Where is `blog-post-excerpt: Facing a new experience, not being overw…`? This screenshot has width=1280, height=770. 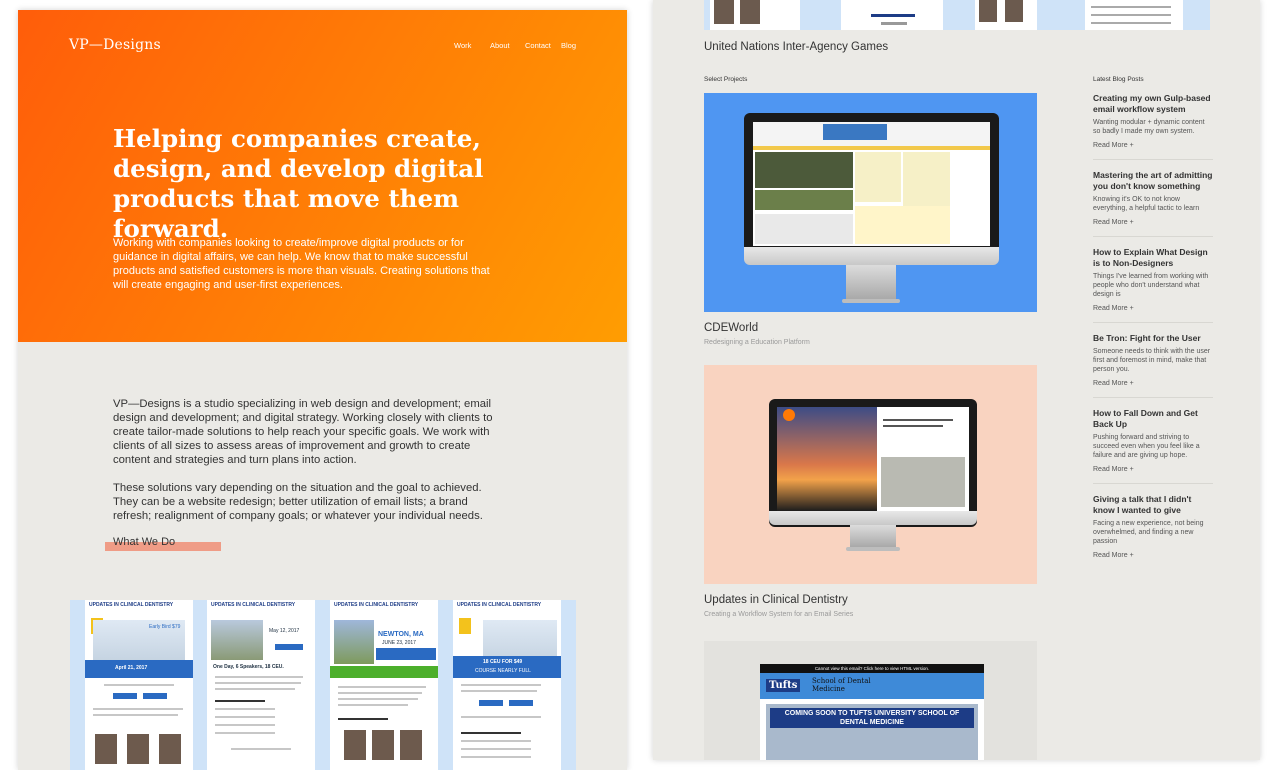
blog-post-excerpt: Facing a new experience, not being overw… is located at coordinates (1148, 532).